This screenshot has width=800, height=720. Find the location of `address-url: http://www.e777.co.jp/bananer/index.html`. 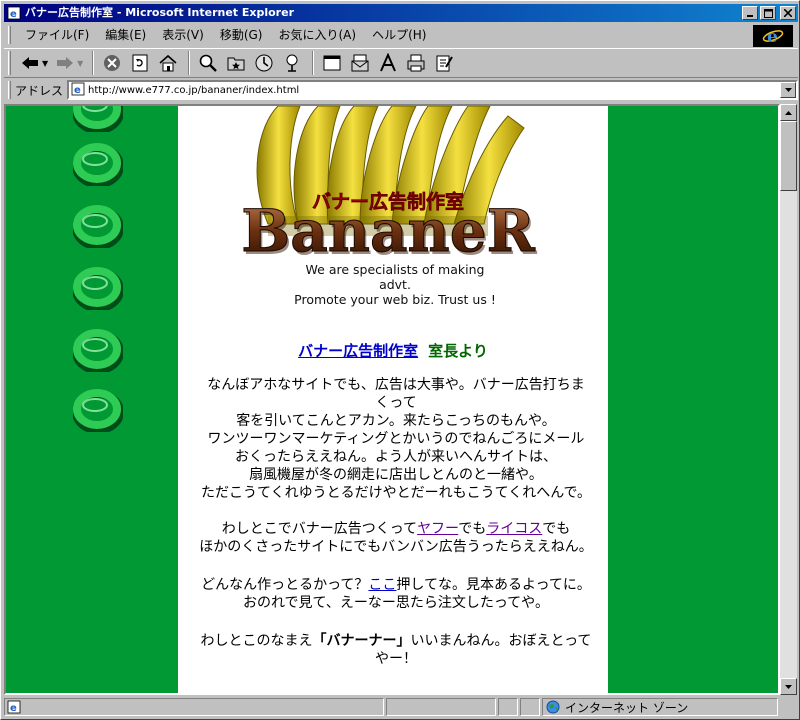

address-url: http://www.e777.co.jp/bananer/index.html is located at coordinates (194, 90).